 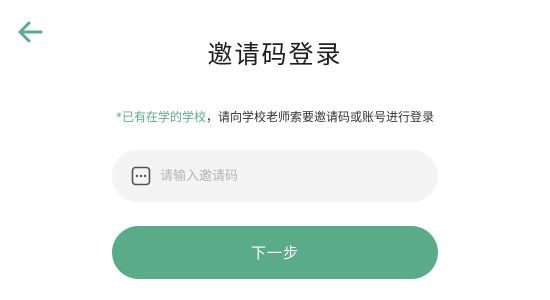 I want to click on next-button: 下一步, so click(x=275, y=252).